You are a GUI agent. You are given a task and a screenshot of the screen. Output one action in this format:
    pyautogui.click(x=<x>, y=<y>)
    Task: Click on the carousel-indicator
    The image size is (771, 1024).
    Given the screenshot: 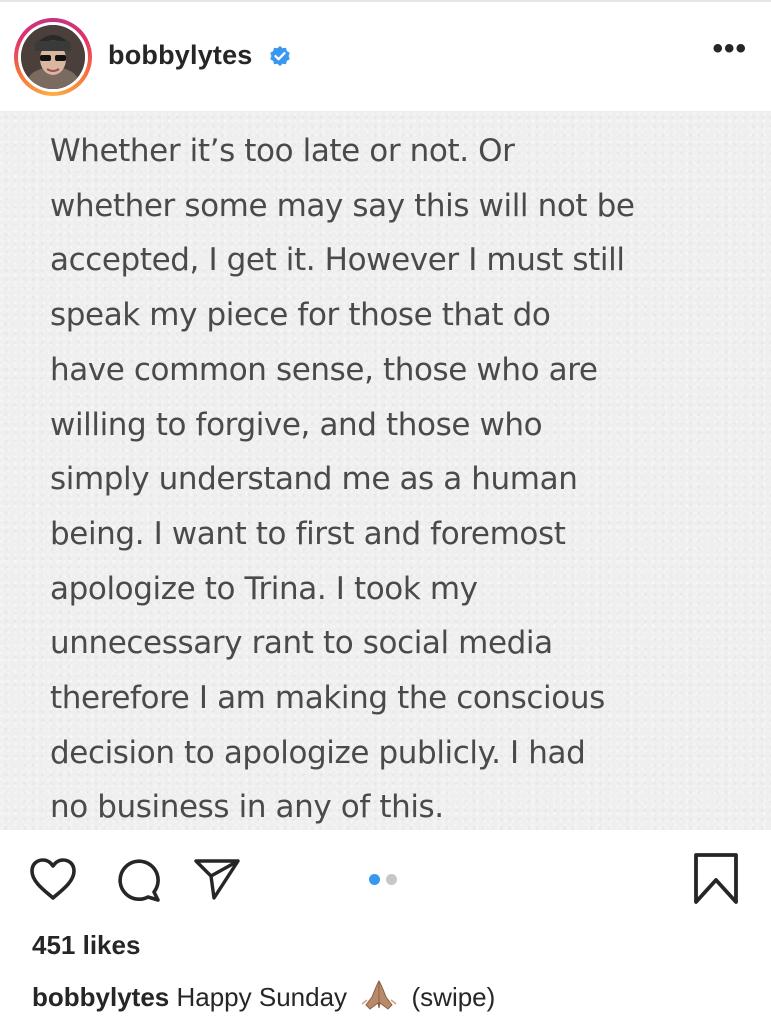 What is the action you would take?
    pyautogui.click(x=383, y=879)
    